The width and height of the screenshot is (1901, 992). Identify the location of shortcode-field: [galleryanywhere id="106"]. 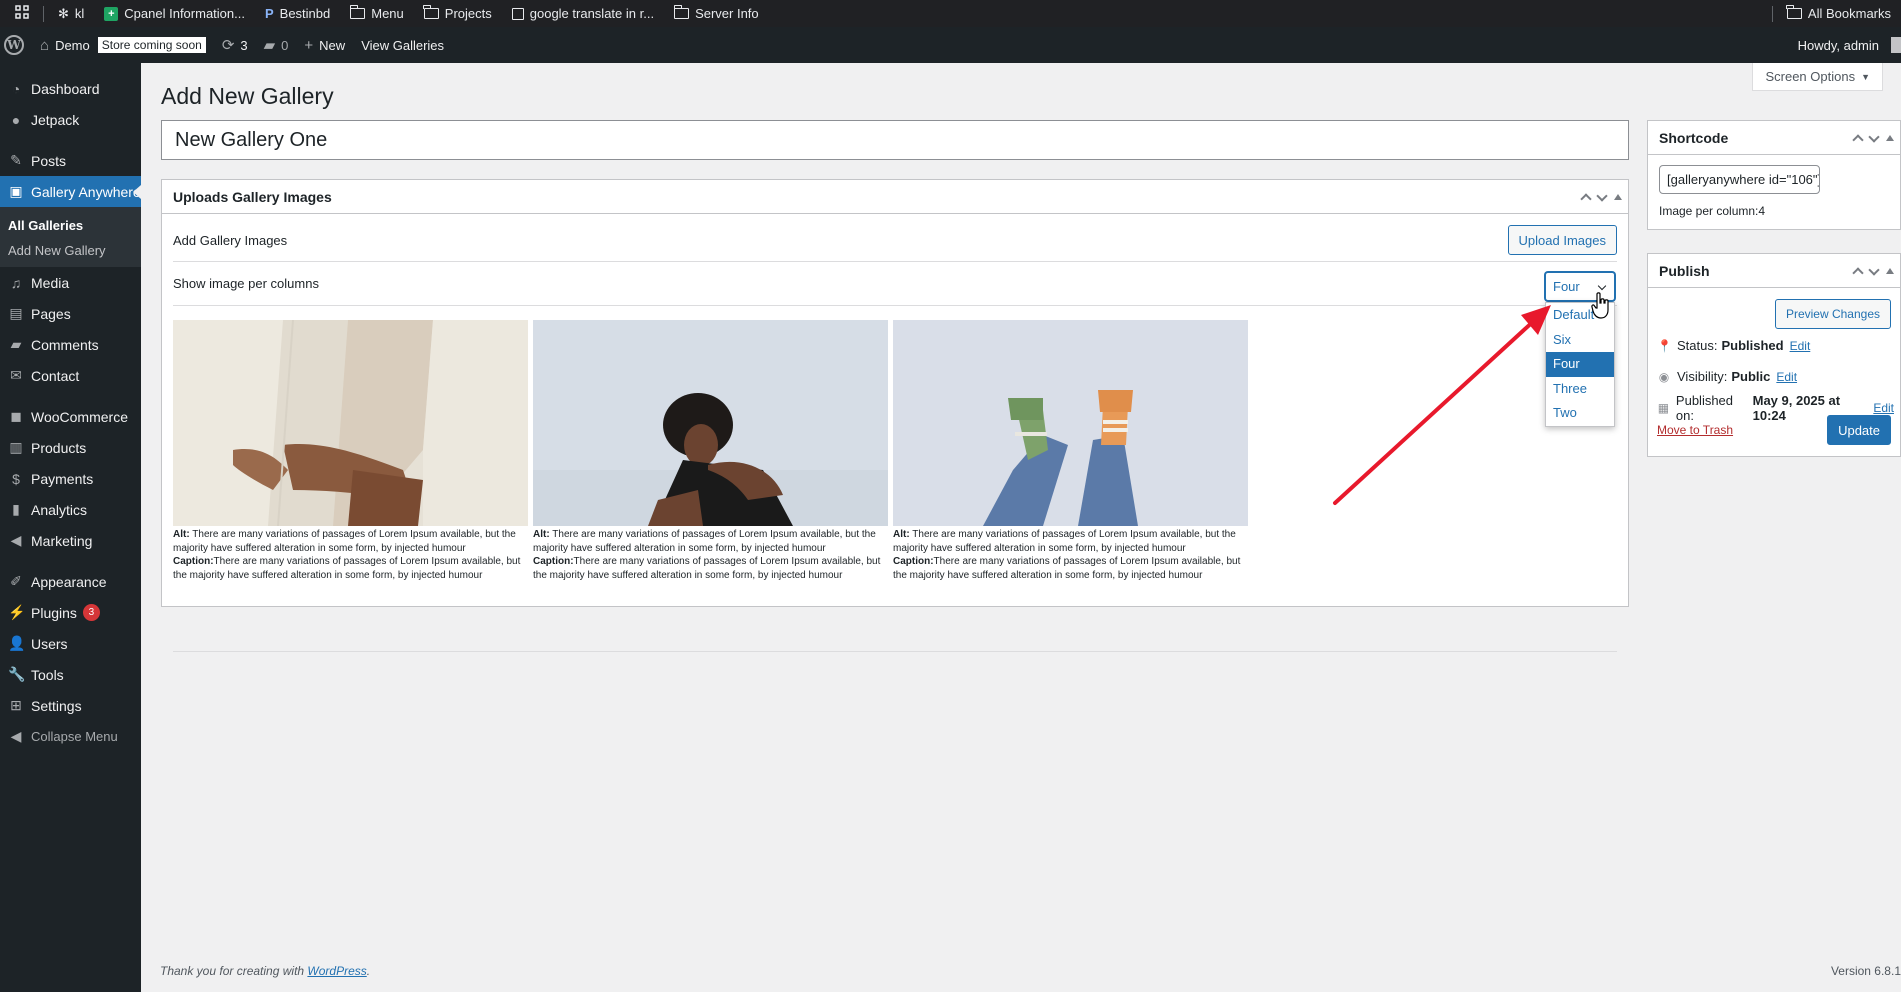
(1739, 179).